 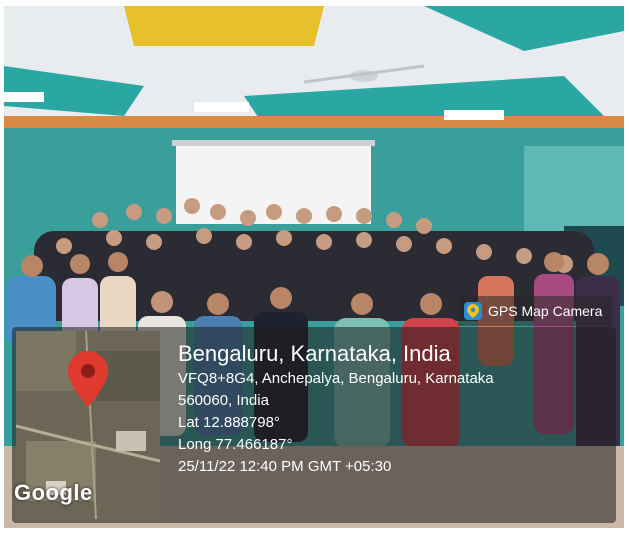 What do you see at coordinates (285, 466) in the screenshot?
I see `datetime: 25/11/22 12:40 PM GMT +05:30` at bounding box center [285, 466].